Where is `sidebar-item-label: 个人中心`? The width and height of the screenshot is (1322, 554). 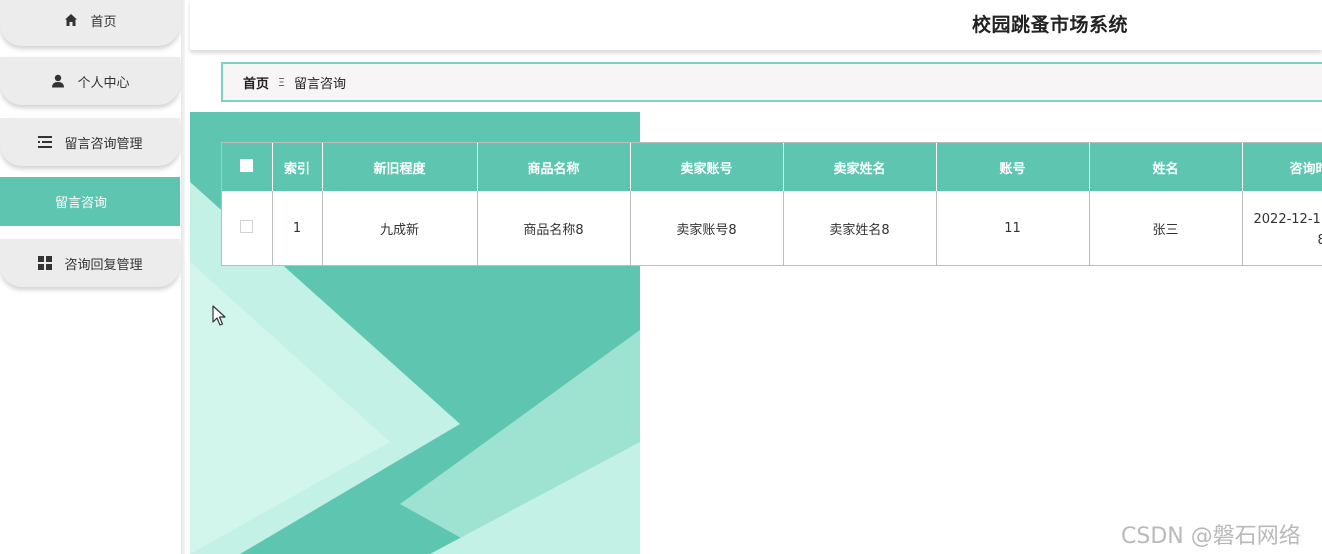 sidebar-item-label: 个人中心 is located at coordinates (103, 83).